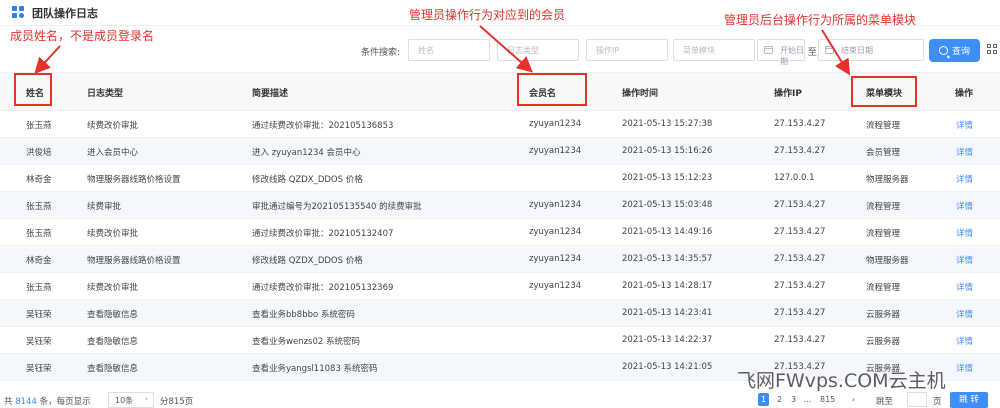  Describe the element at coordinates (113, 153) in the screenshot. I see `cell-log-type: 进入会员中心` at that location.